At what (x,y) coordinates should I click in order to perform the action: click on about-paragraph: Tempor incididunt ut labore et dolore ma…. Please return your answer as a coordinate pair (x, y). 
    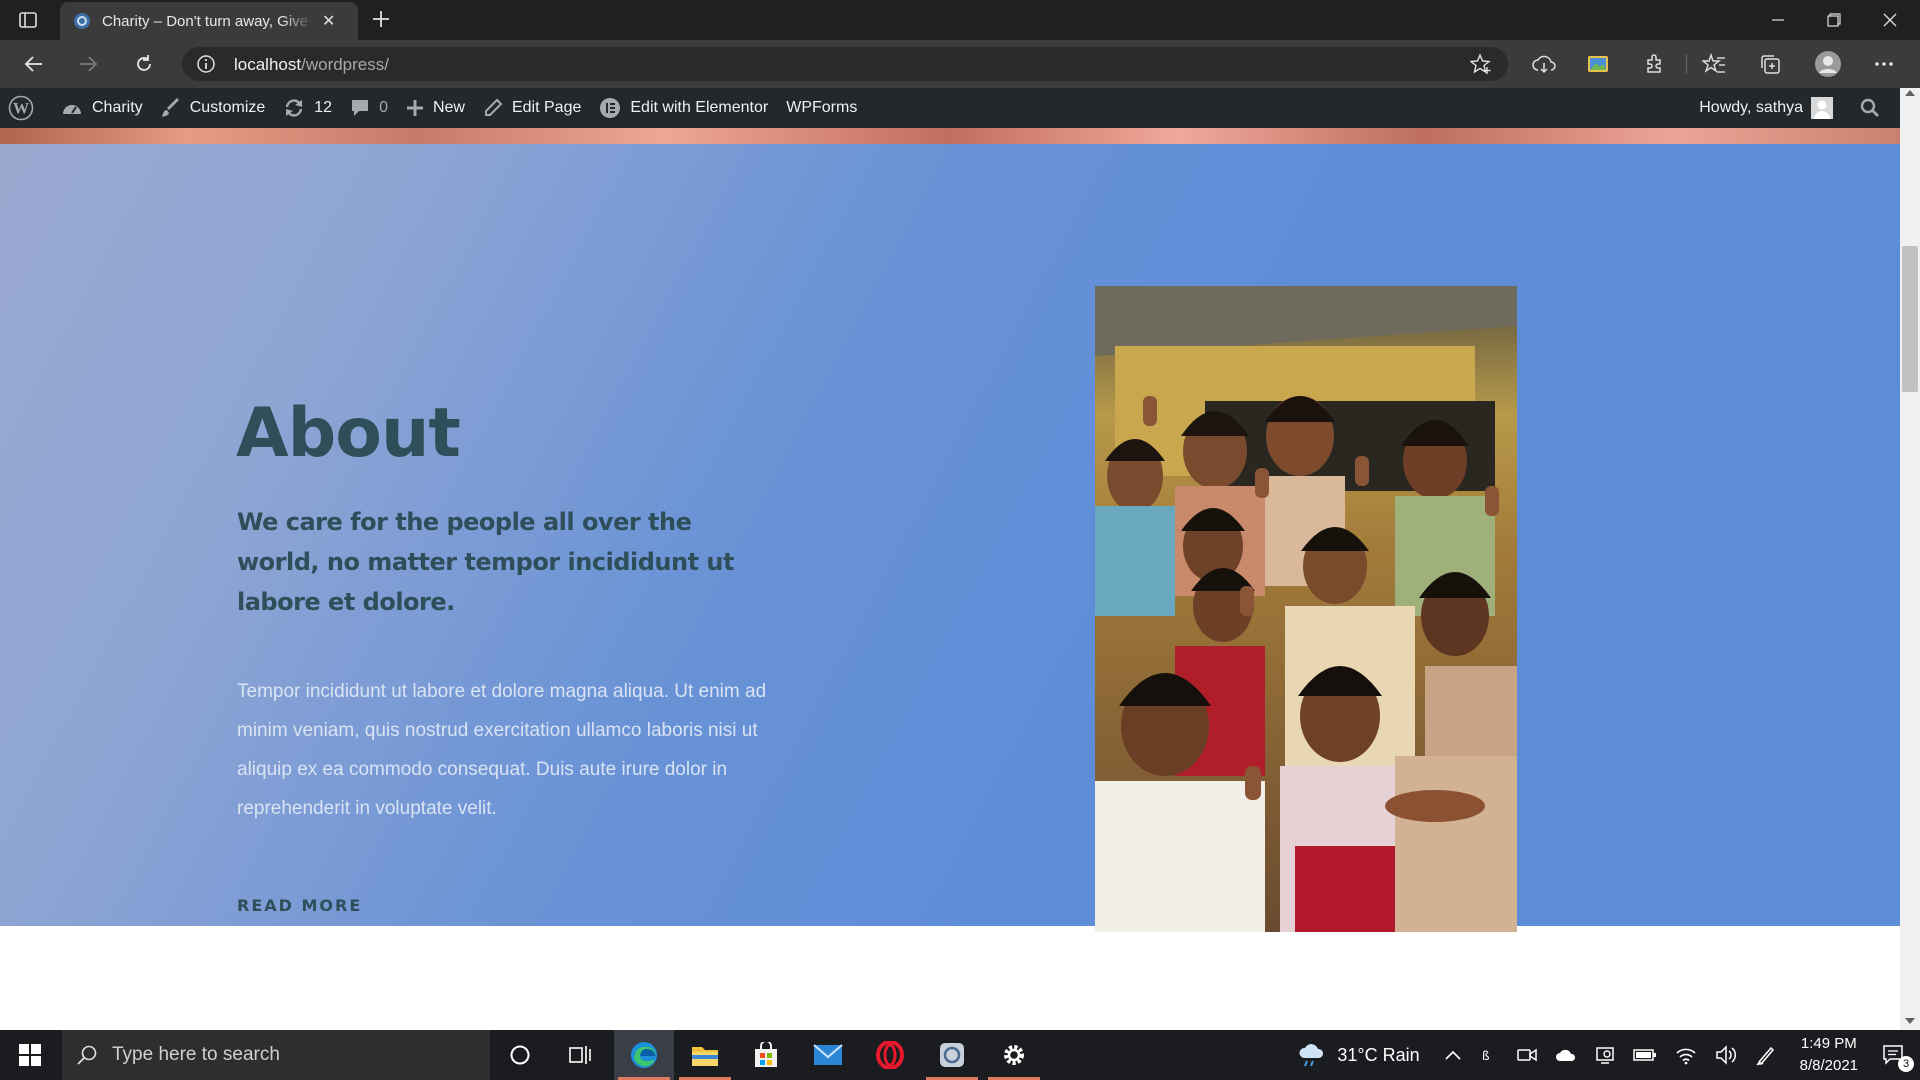
    Looking at the image, I should click on (502, 750).